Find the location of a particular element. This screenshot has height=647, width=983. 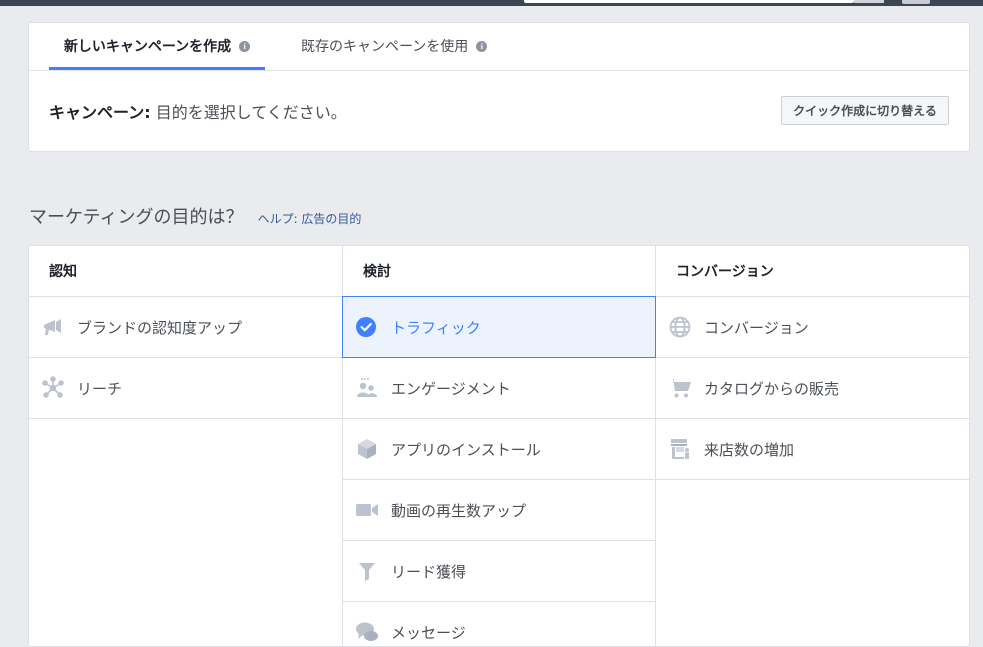

objective-catalog-sales: カタログからの販売 is located at coordinates (812, 388).